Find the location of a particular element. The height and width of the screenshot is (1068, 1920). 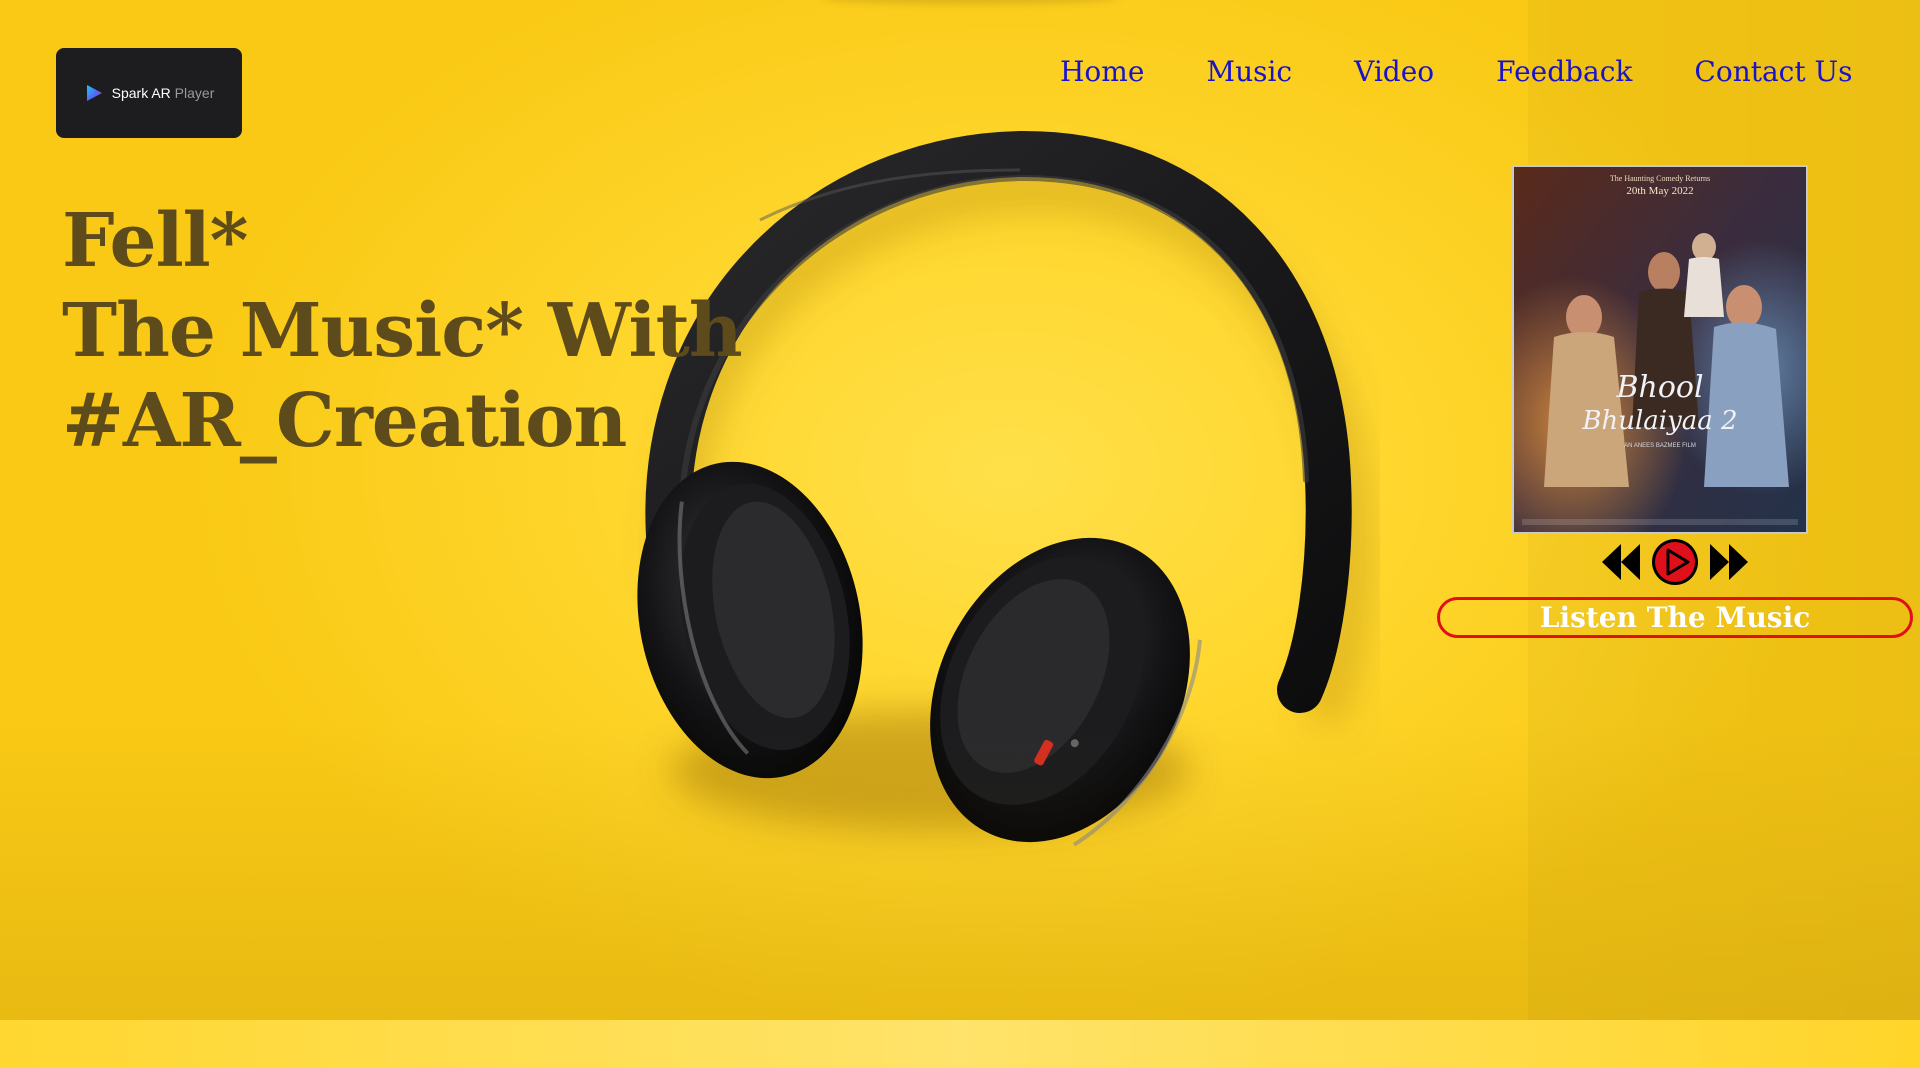

main-nav: Home Music Video Feedback Contact Us is located at coordinates (1456, 72).